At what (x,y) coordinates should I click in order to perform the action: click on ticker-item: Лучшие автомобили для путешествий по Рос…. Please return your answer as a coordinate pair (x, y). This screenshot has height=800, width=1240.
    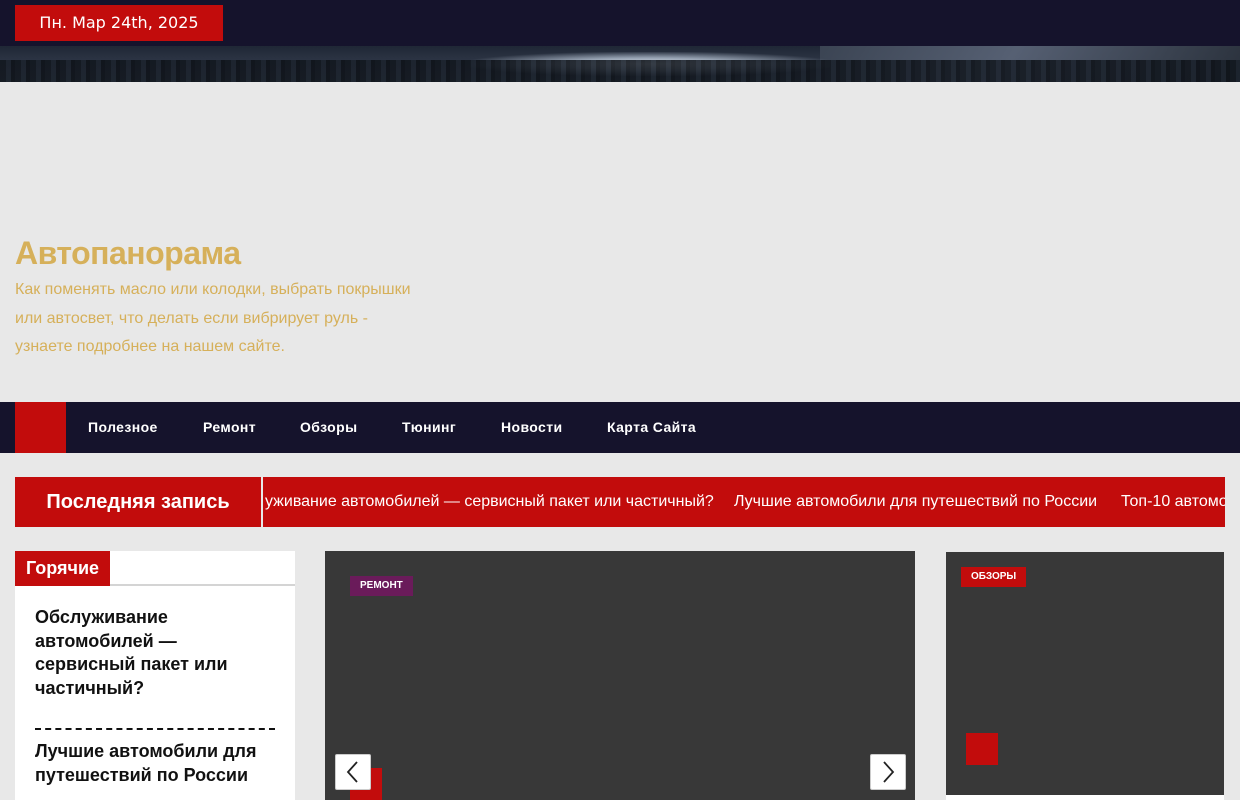
    Looking at the image, I should click on (915, 502).